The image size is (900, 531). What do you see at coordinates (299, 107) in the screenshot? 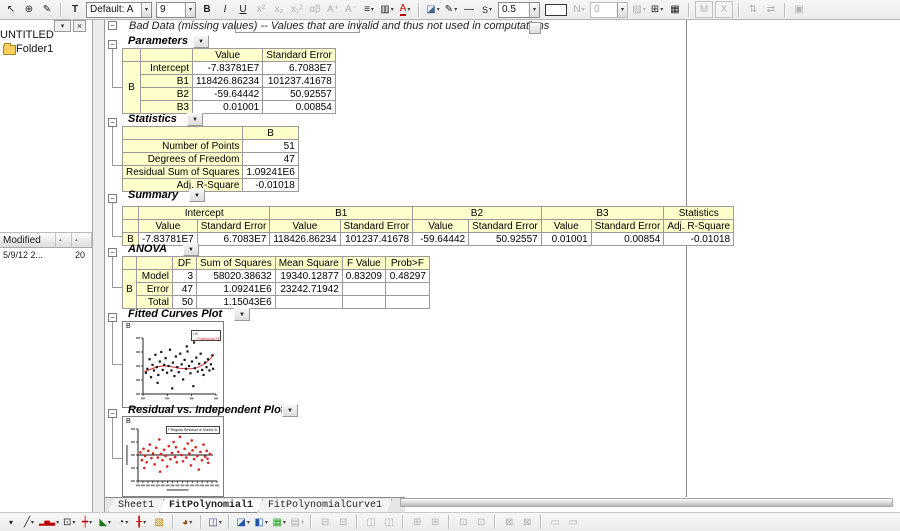
I see `table-cell: 0.00854` at bounding box center [299, 107].